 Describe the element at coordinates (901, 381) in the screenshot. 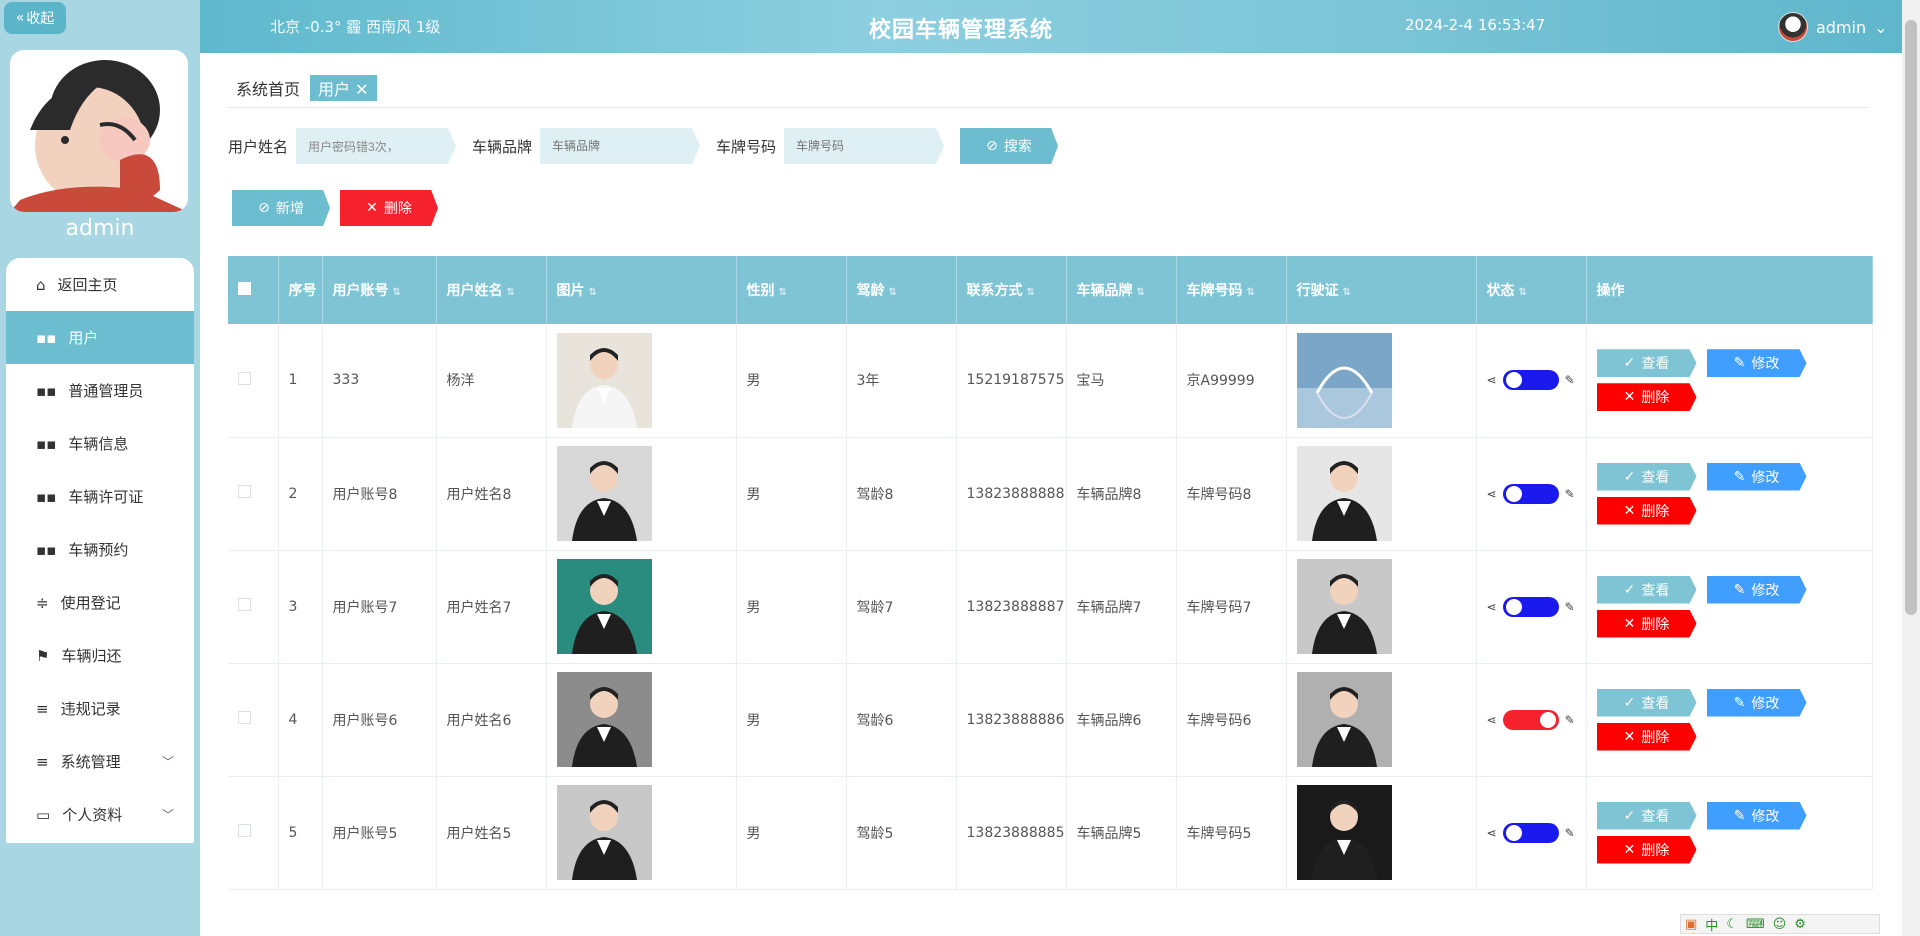

I see `cell-driving-age: 3年` at that location.